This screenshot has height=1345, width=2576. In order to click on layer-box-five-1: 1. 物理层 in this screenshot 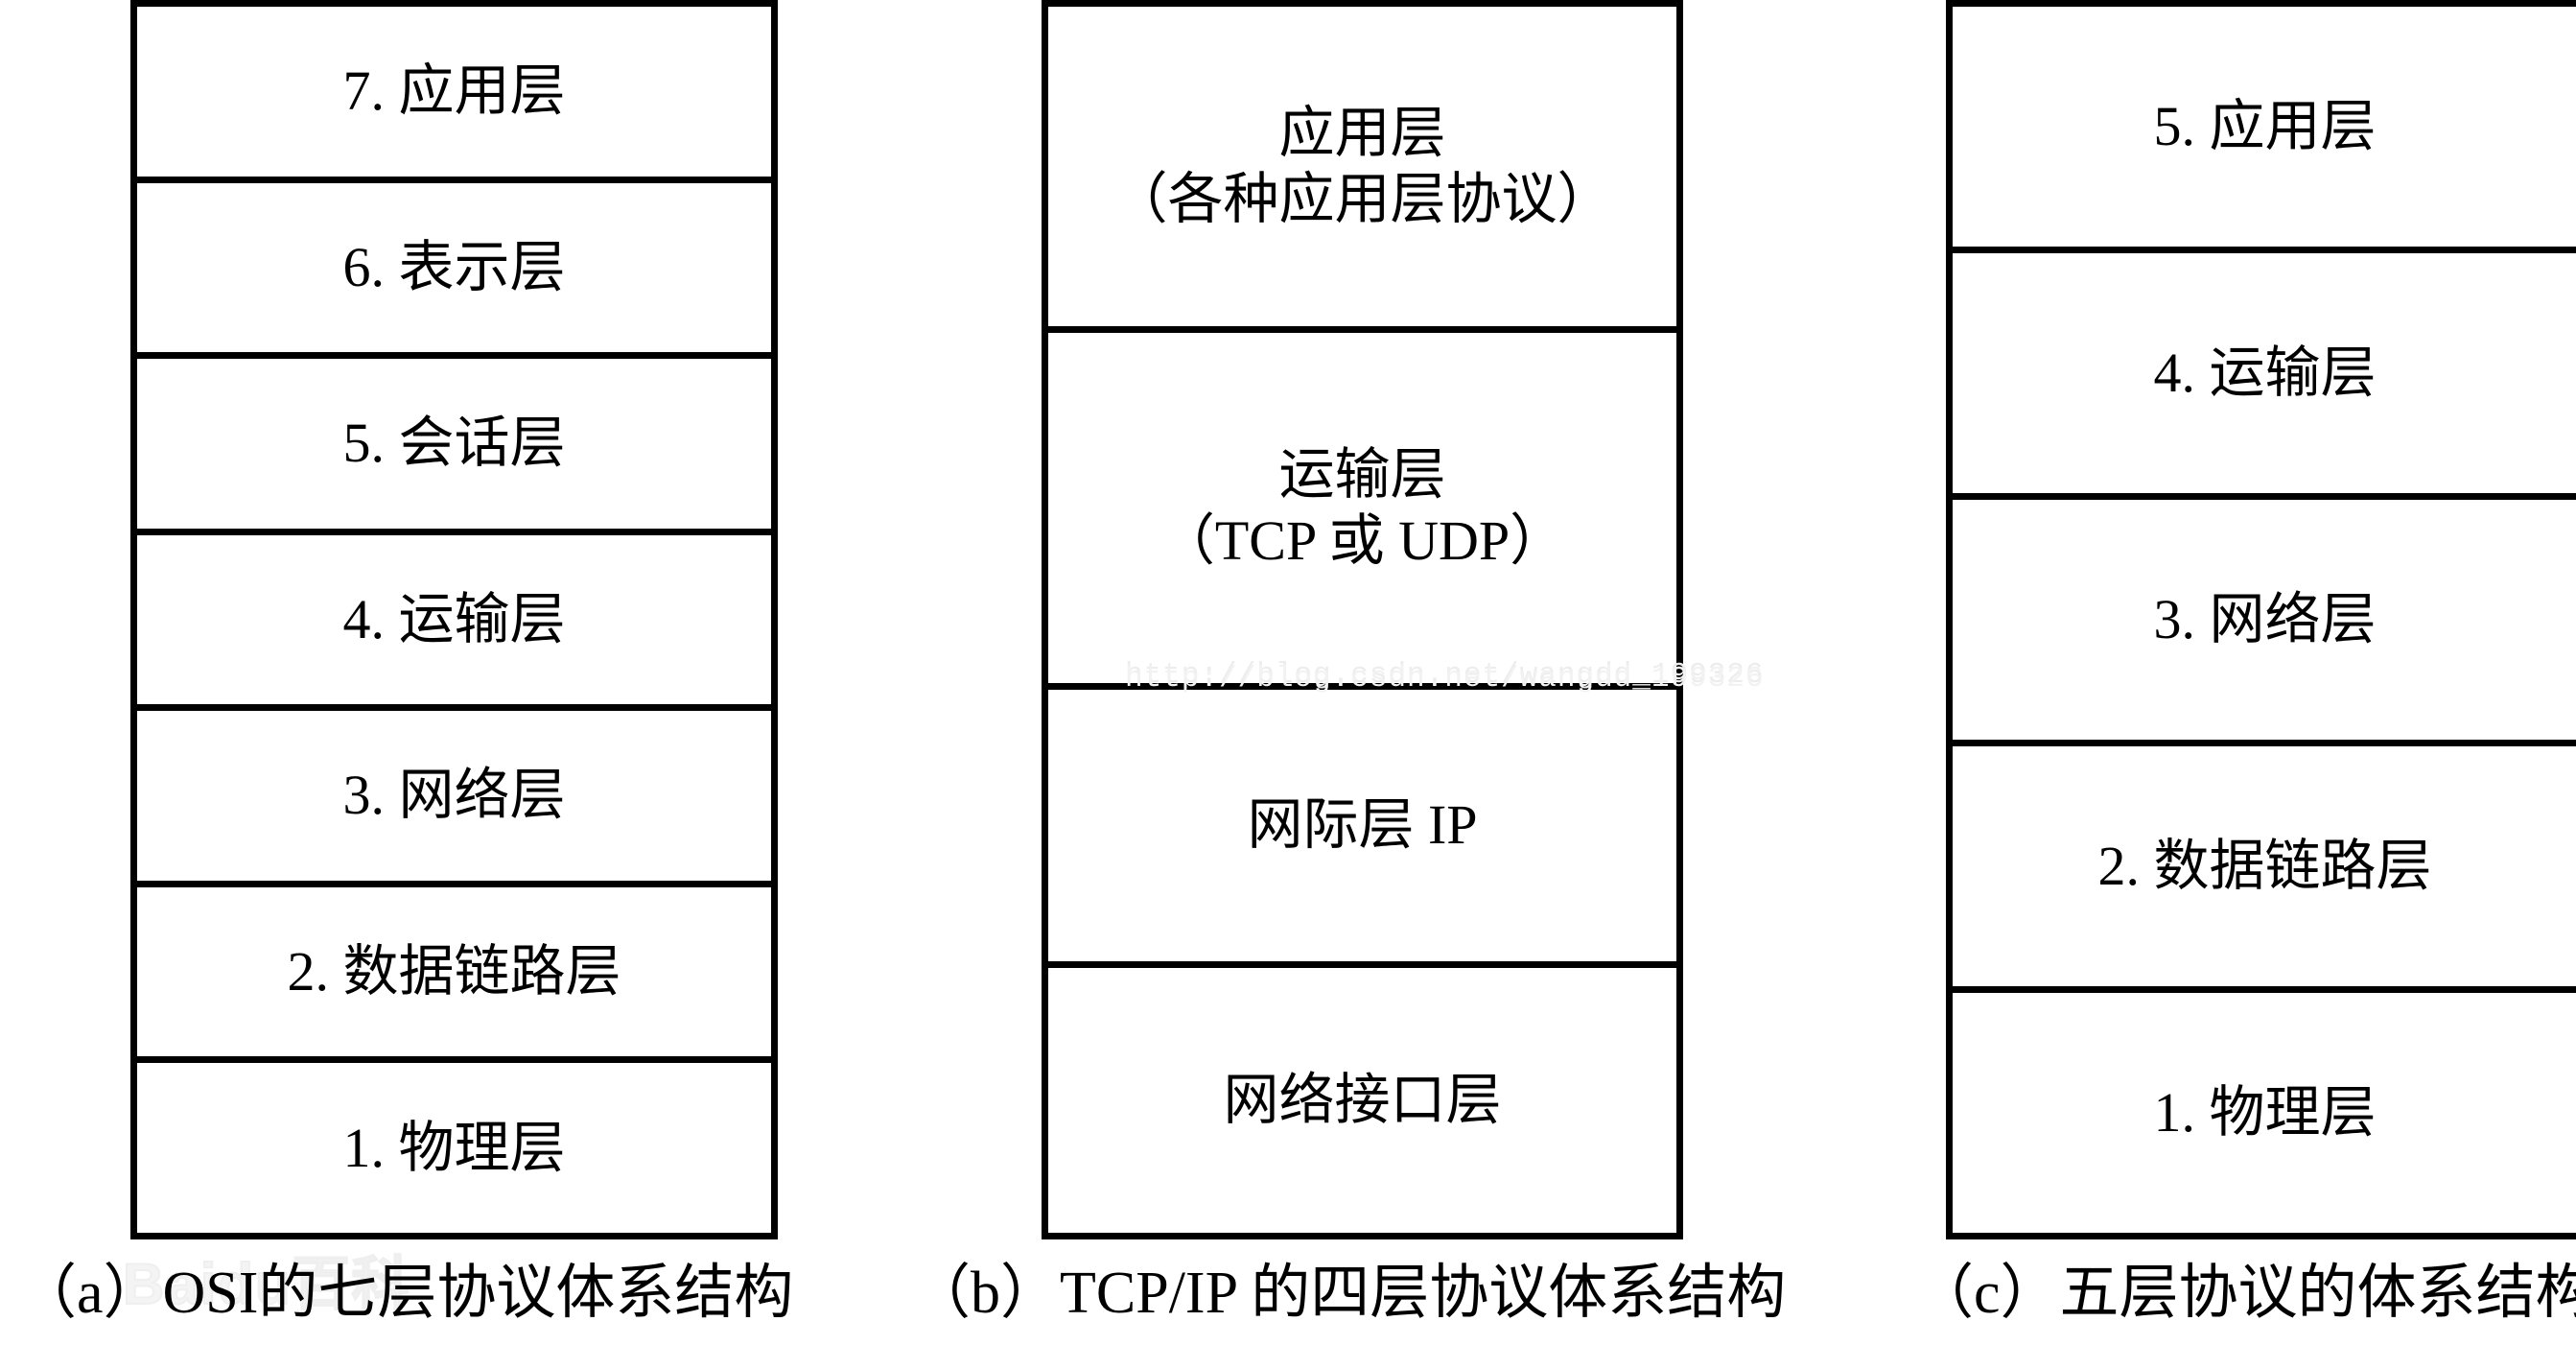, I will do `click(2264, 1113)`.